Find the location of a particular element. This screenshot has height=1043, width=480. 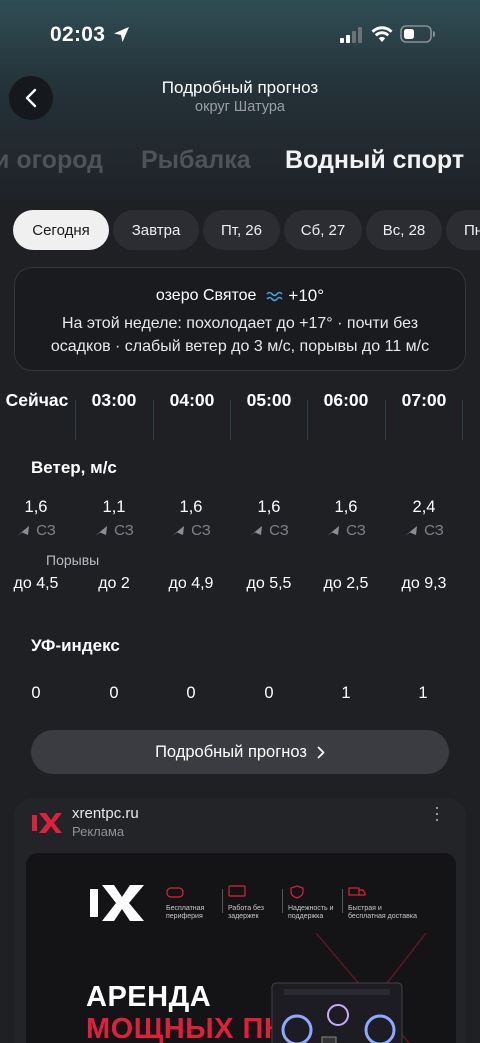

ad-domain: xrentpc.ru is located at coordinates (105, 813).